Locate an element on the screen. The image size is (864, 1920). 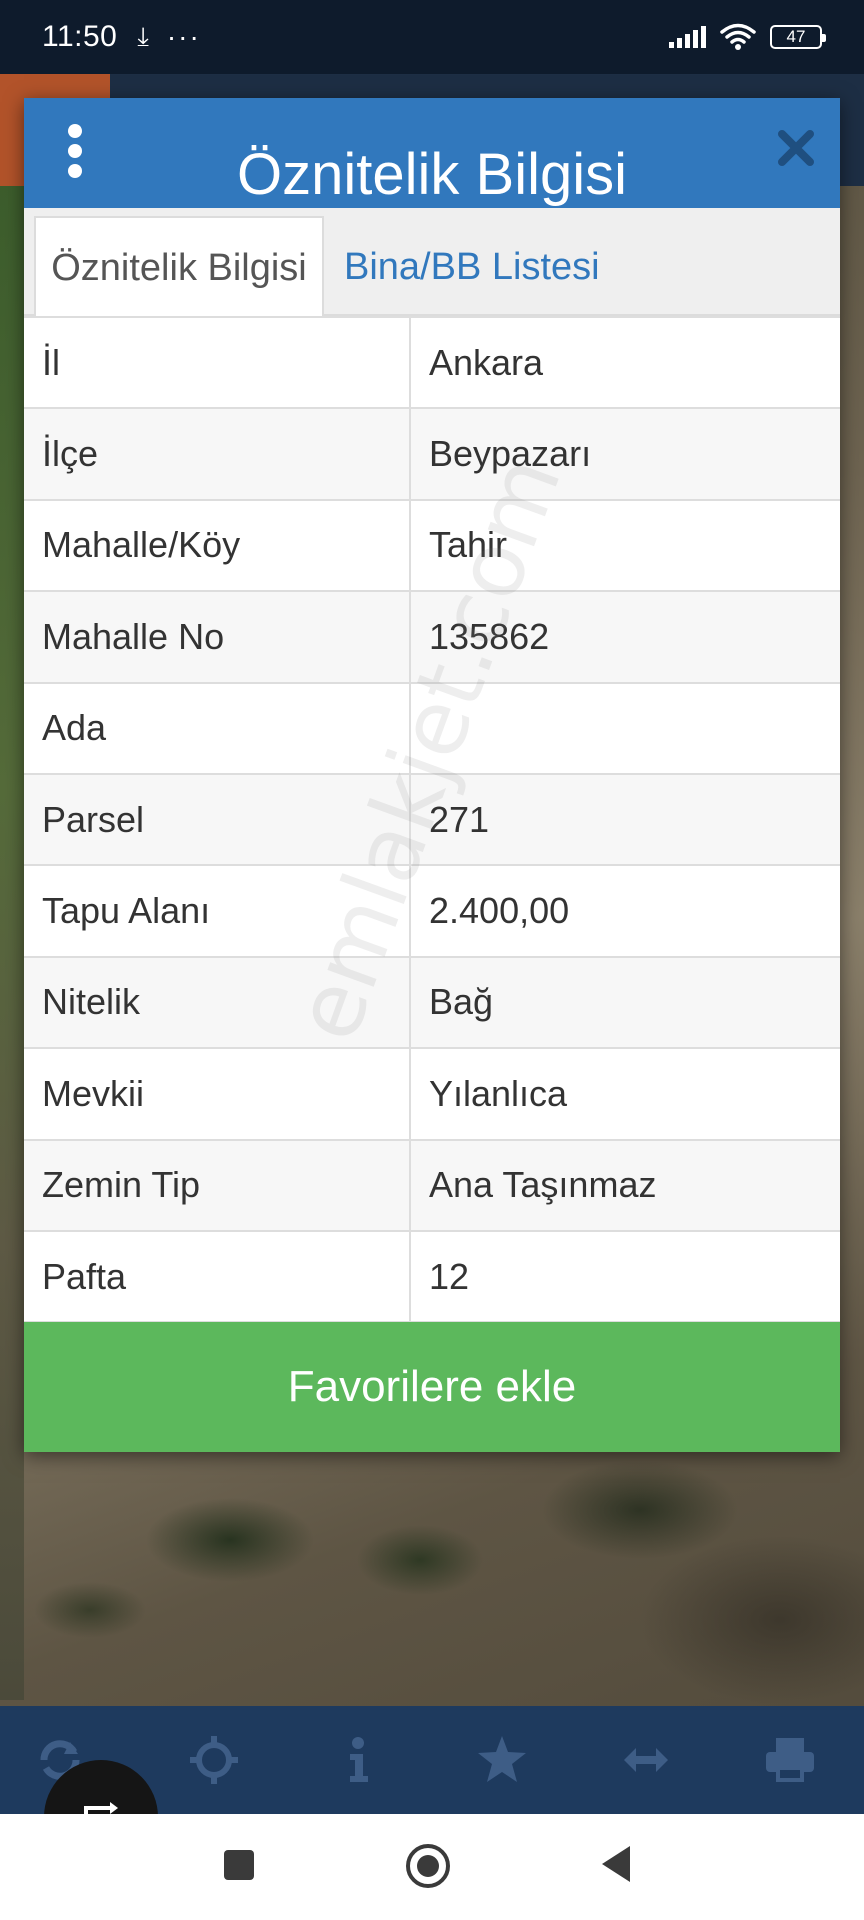
status-indicators: 47 is located at coordinates (747, 37).